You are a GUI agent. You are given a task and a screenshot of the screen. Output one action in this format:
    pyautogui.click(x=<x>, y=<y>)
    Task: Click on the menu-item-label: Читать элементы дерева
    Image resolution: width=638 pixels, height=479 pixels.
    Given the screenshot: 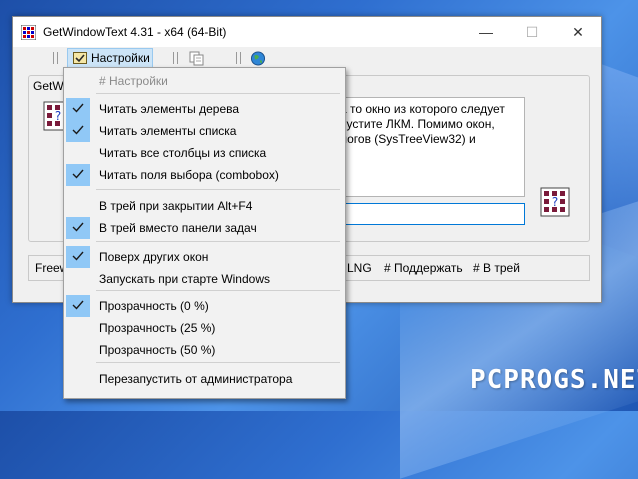 What is the action you would take?
    pyautogui.click(x=169, y=109)
    